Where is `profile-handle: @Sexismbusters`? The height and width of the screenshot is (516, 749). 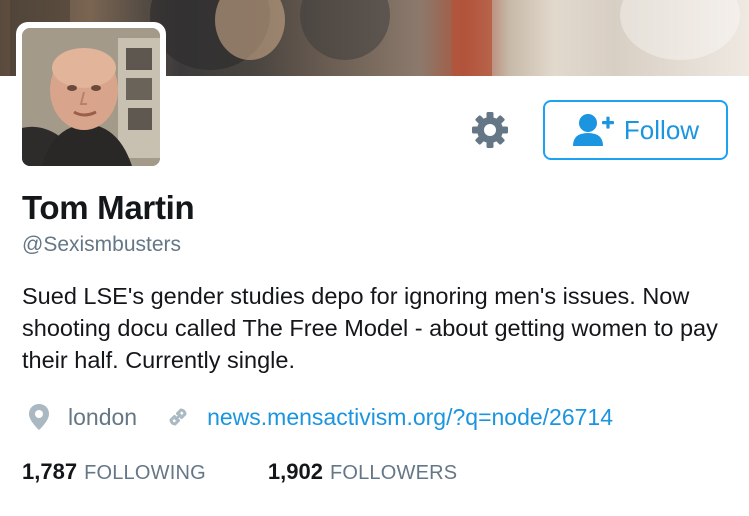 profile-handle: @Sexismbusters is located at coordinates (102, 244).